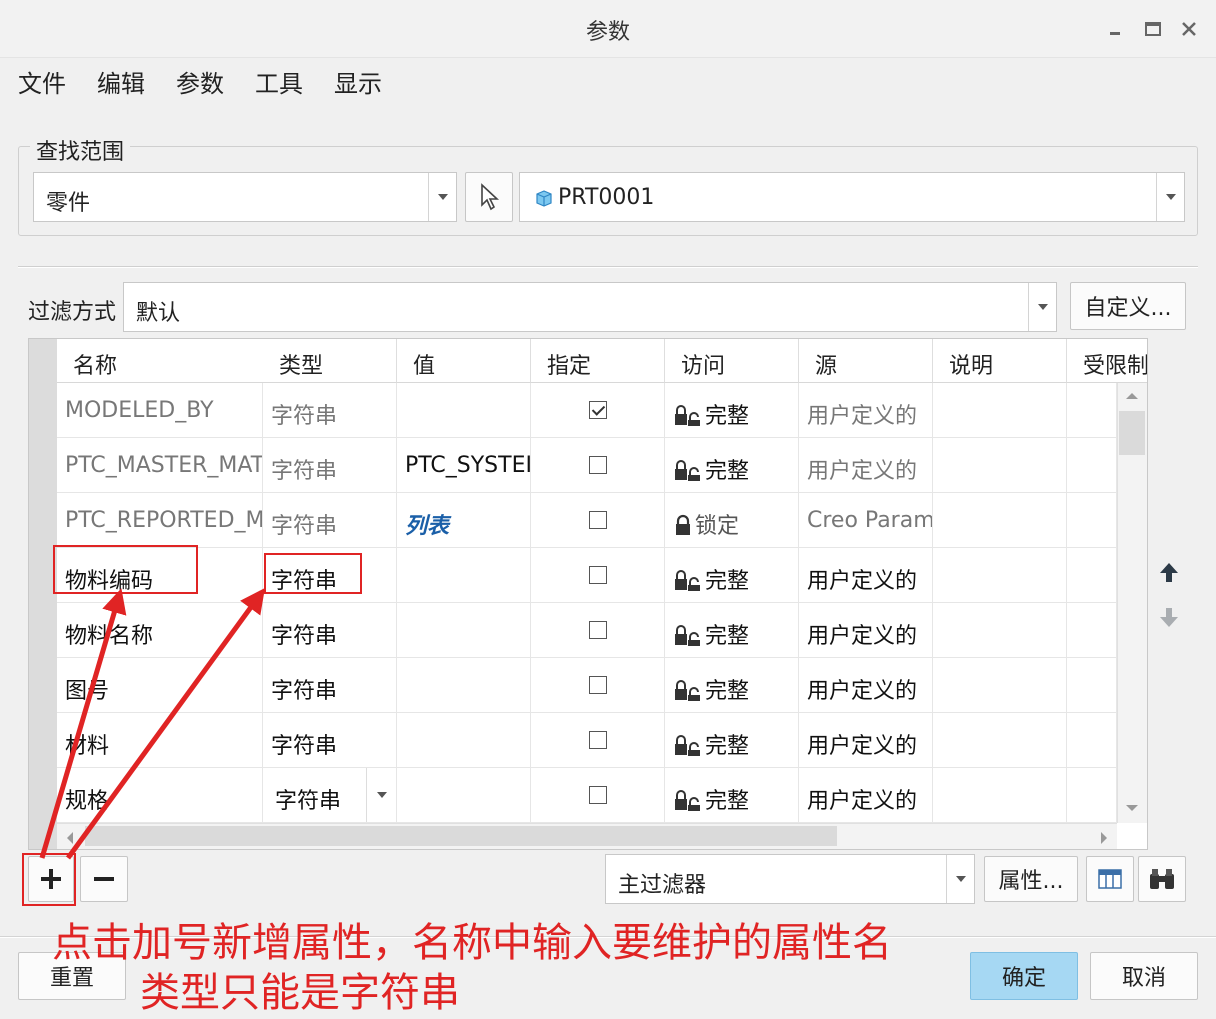 This screenshot has height=1019, width=1216. I want to click on annotation-arrows, so click(152, 723).